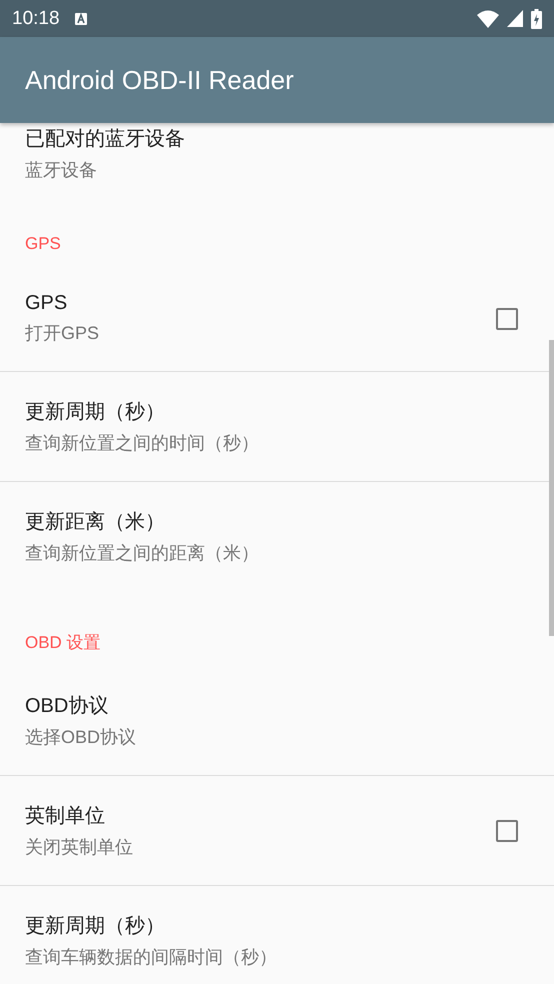  What do you see at coordinates (142, 553) in the screenshot?
I see `preference-summary: 查询新位置之间的距离（米）` at bounding box center [142, 553].